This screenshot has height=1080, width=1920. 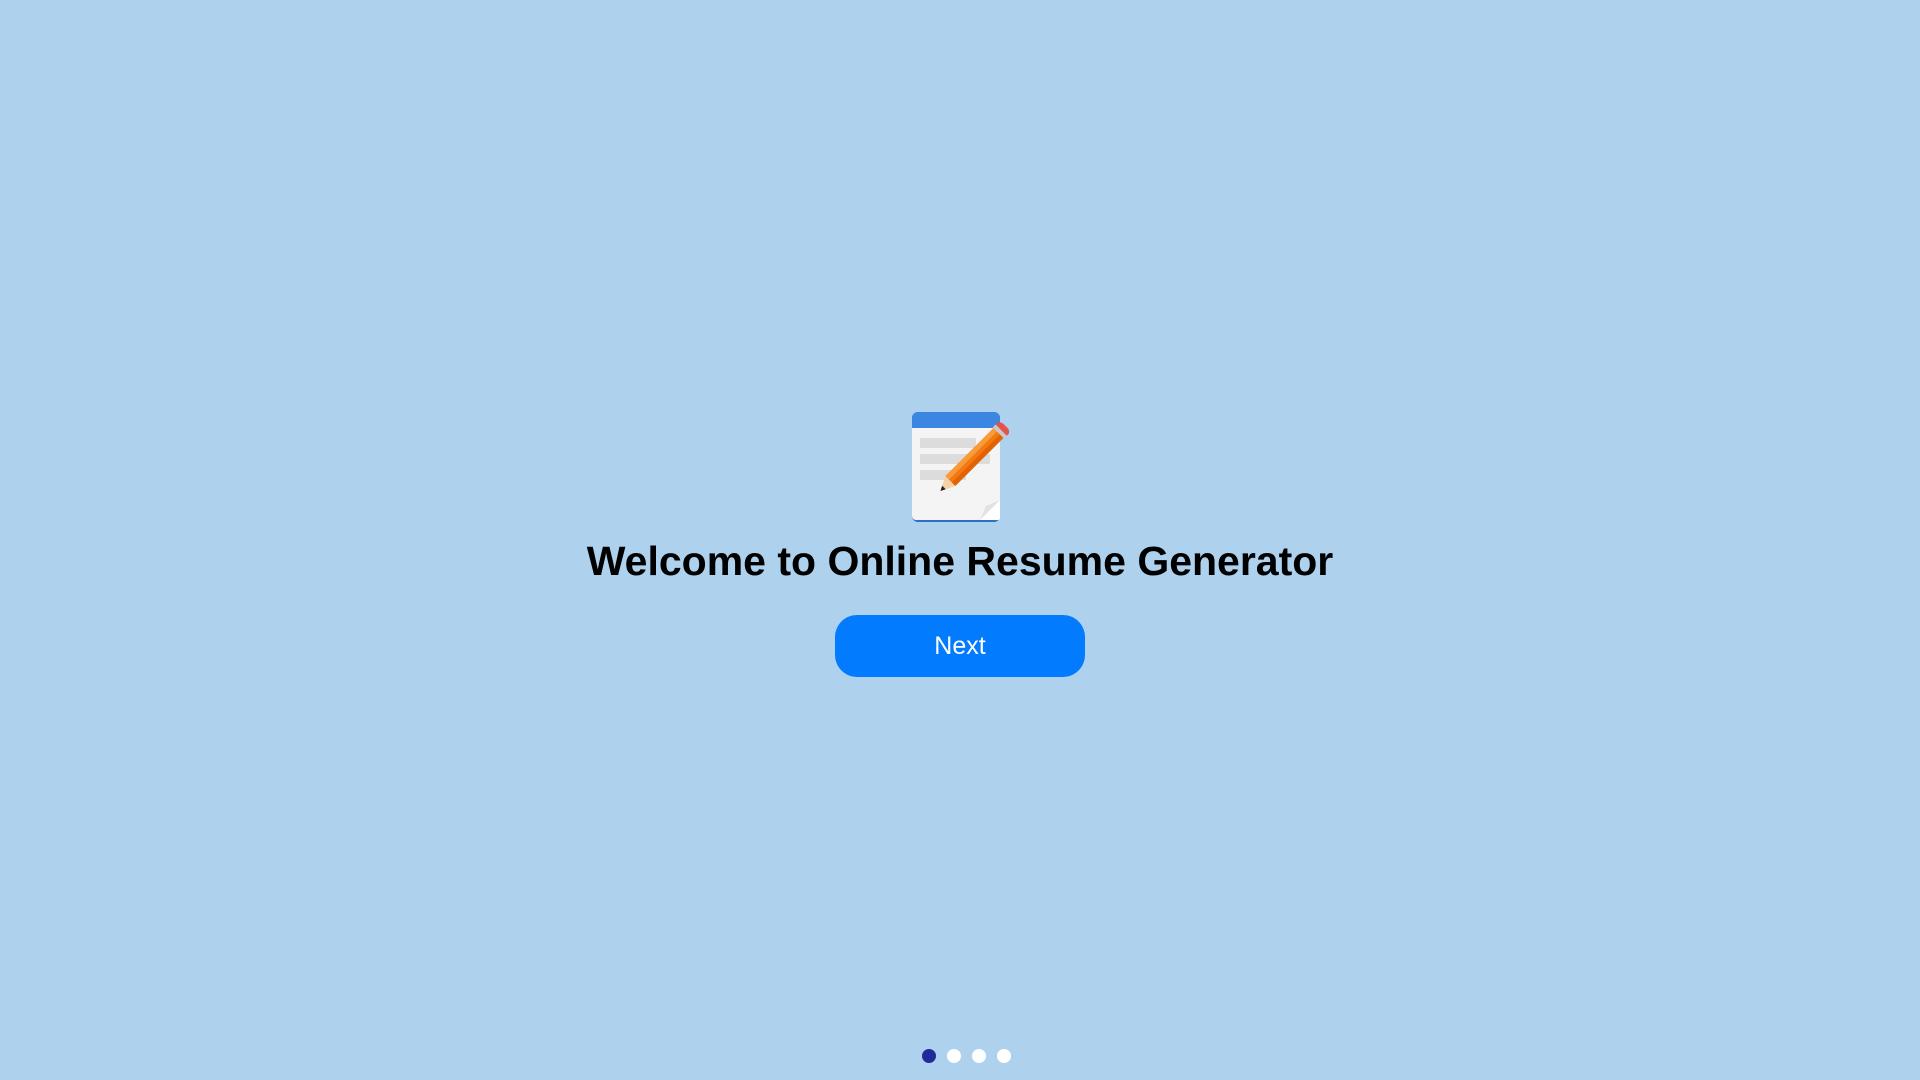 I want to click on resume-edit-icon, so click(x=961, y=467).